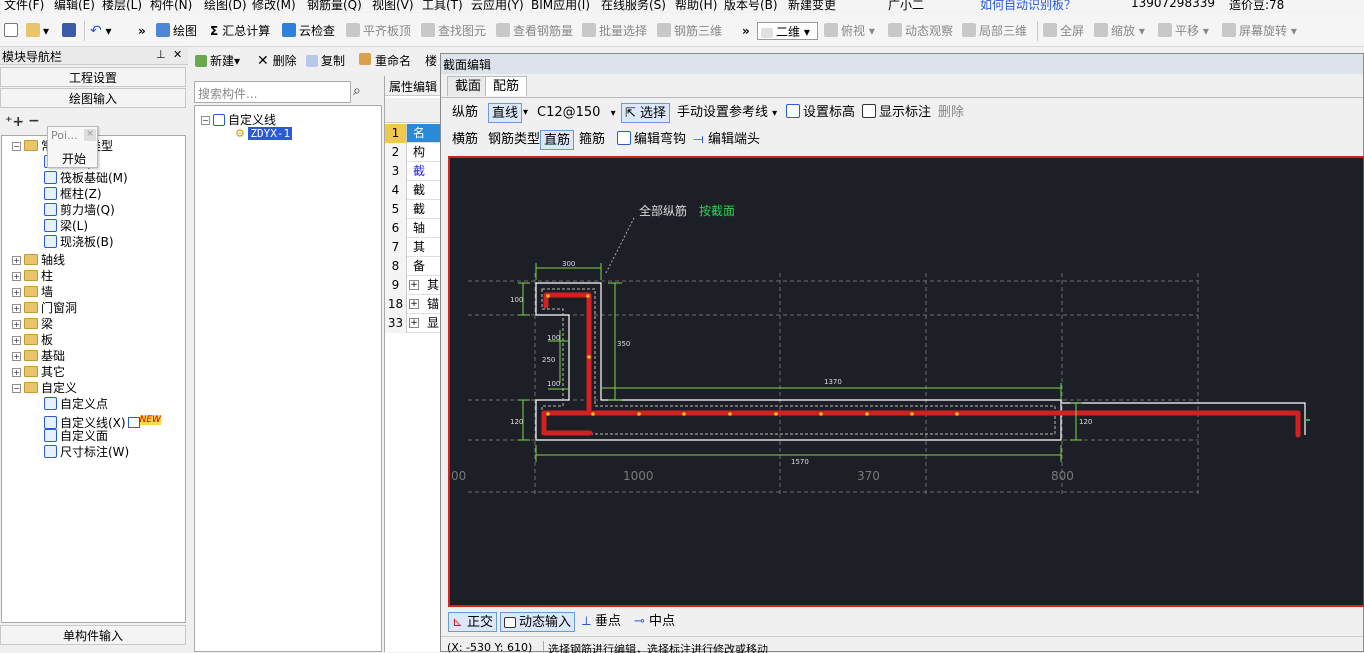  Describe the element at coordinates (90, 135) in the screenshot. I see `tooltip-close-icon: ×` at that location.